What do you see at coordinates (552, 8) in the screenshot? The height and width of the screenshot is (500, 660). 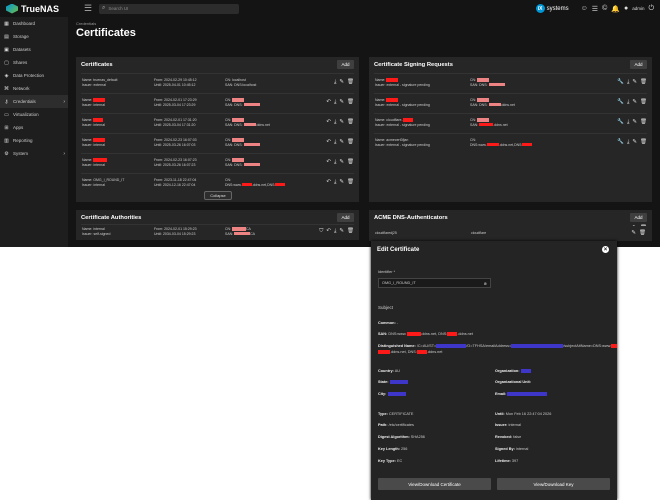 I see `ix-systems-logo: iX systems` at bounding box center [552, 8].